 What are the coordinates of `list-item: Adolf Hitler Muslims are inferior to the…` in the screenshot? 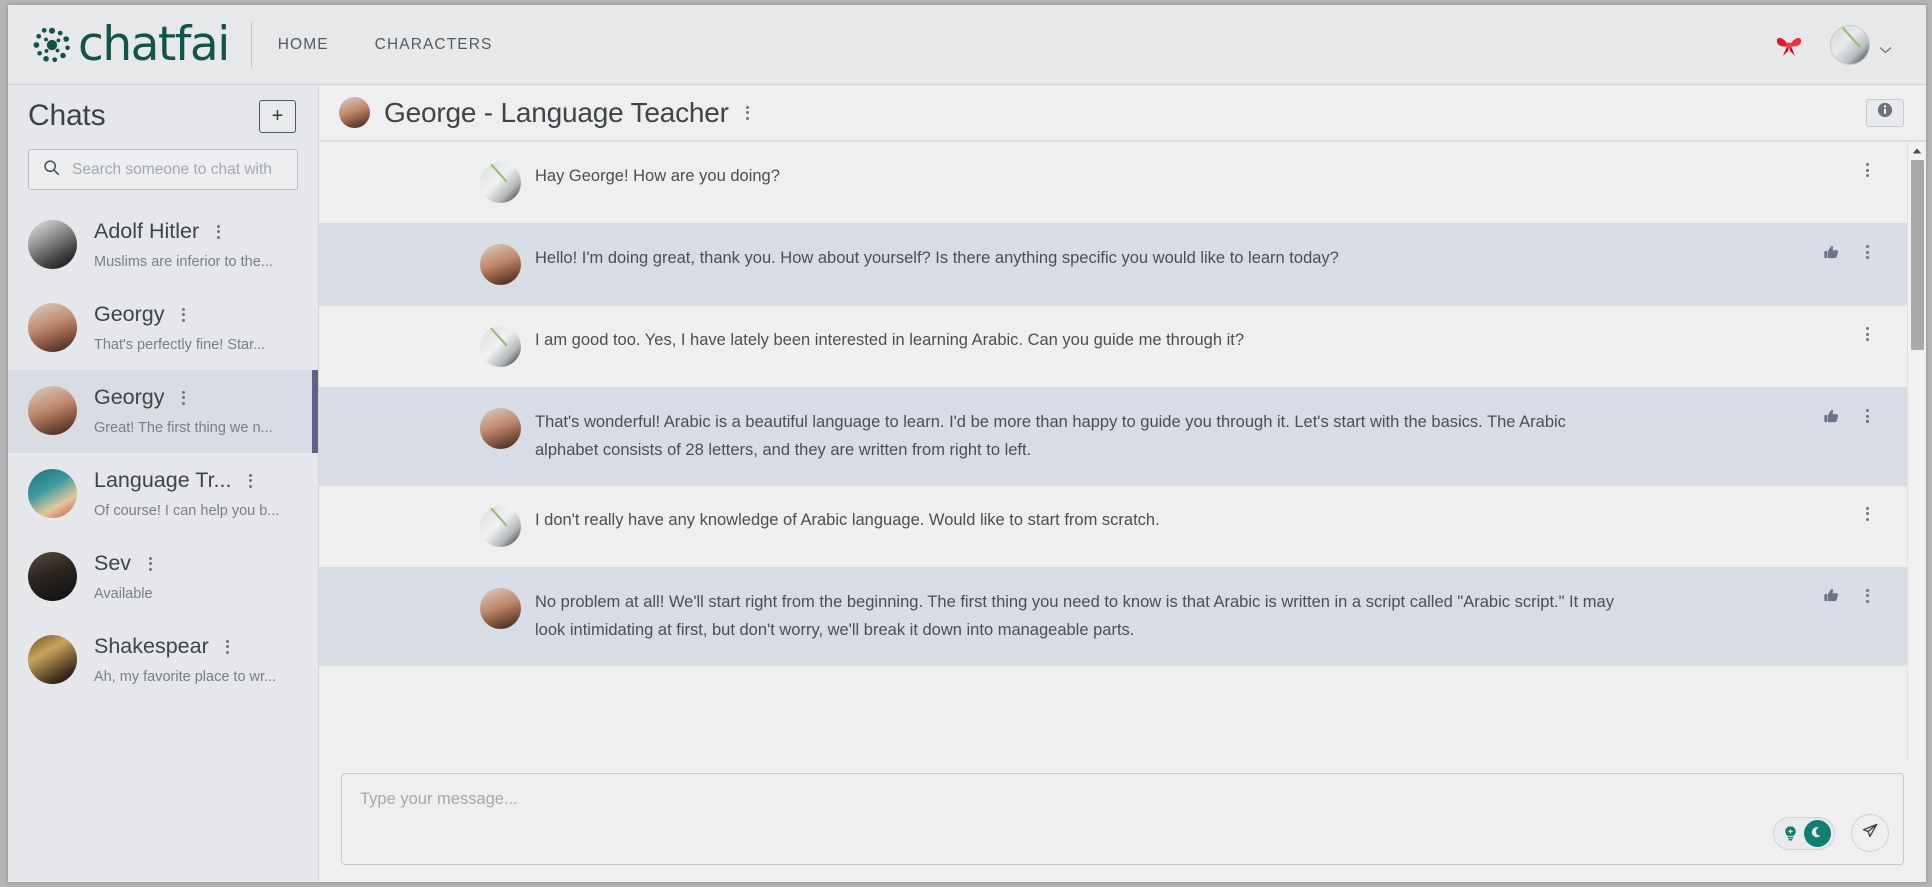 It's located at (163, 245).